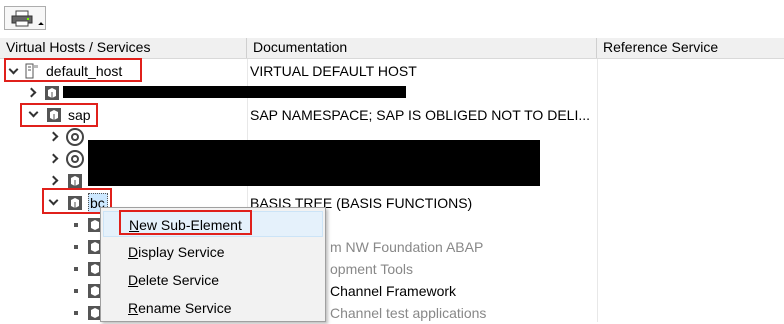 The width and height of the screenshot is (784, 324). Describe the element at coordinates (393, 291) in the screenshot. I see `documentation-text: Channel Framework` at that location.